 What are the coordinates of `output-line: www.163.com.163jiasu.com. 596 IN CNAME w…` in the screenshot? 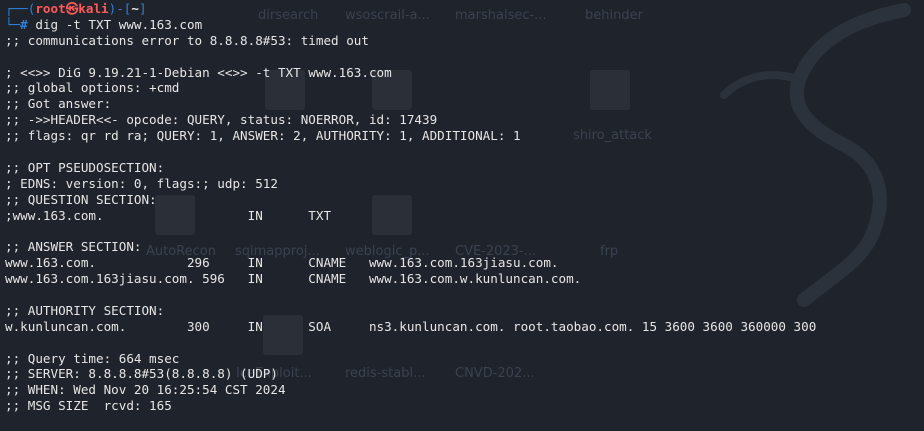 It's located at (293, 279).